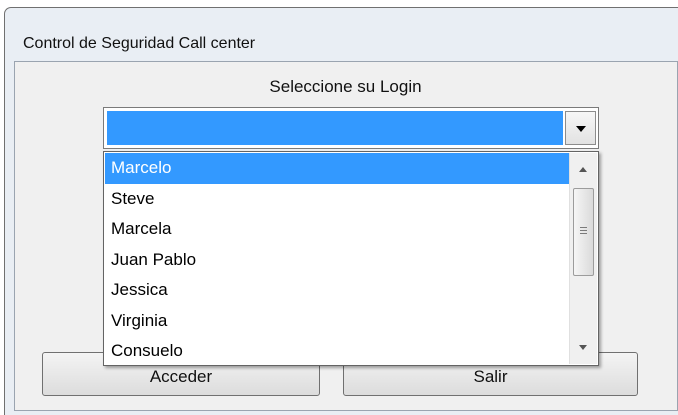 This screenshot has width=678, height=415. What do you see at coordinates (337, 168) in the screenshot?
I see `list-item-marcelo: Marcelo` at bounding box center [337, 168].